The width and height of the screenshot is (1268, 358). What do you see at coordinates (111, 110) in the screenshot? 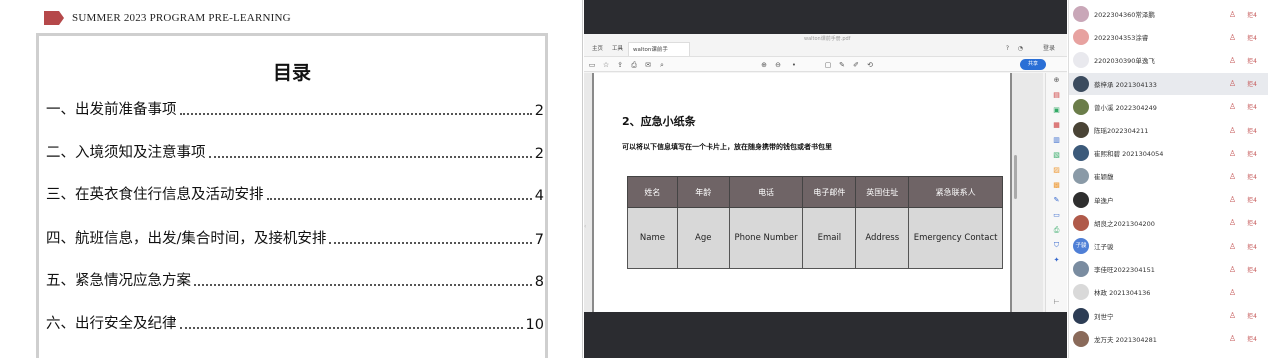
I see `toc-item-label: 一、出发前准备事项` at bounding box center [111, 110].